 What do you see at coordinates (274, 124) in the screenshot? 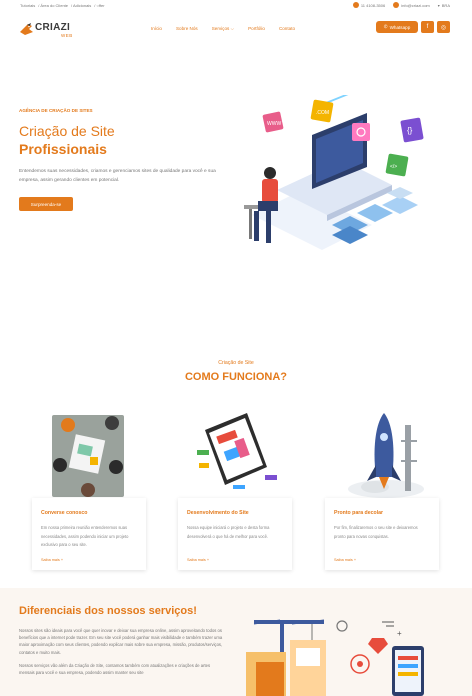
I see `svg-text: WWW` at bounding box center [274, 124].